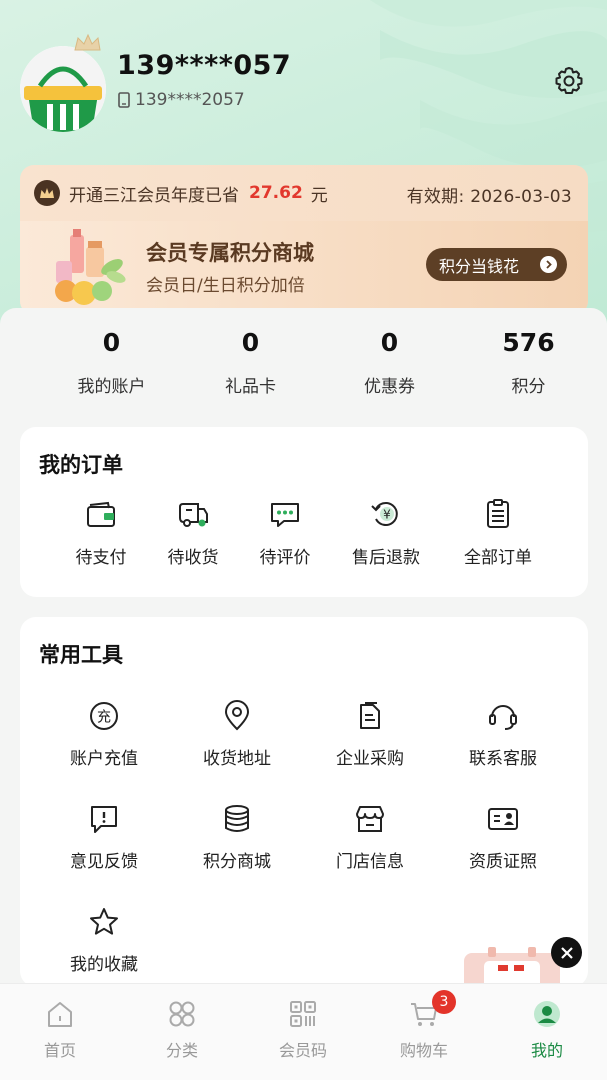  What do you see at coordinates (60, 1029) in the screenshot?
I see `tab-home: 首页` at bounding box center [60, 1029].